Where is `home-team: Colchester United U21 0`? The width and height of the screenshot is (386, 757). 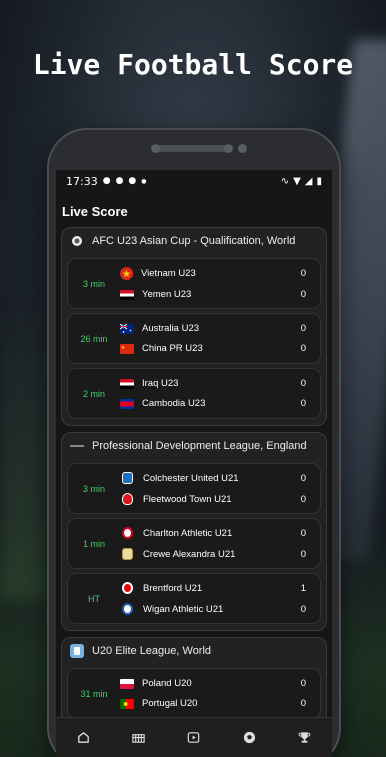
home-team: Colchester United U21 0 is located at coordinates (213, 478).